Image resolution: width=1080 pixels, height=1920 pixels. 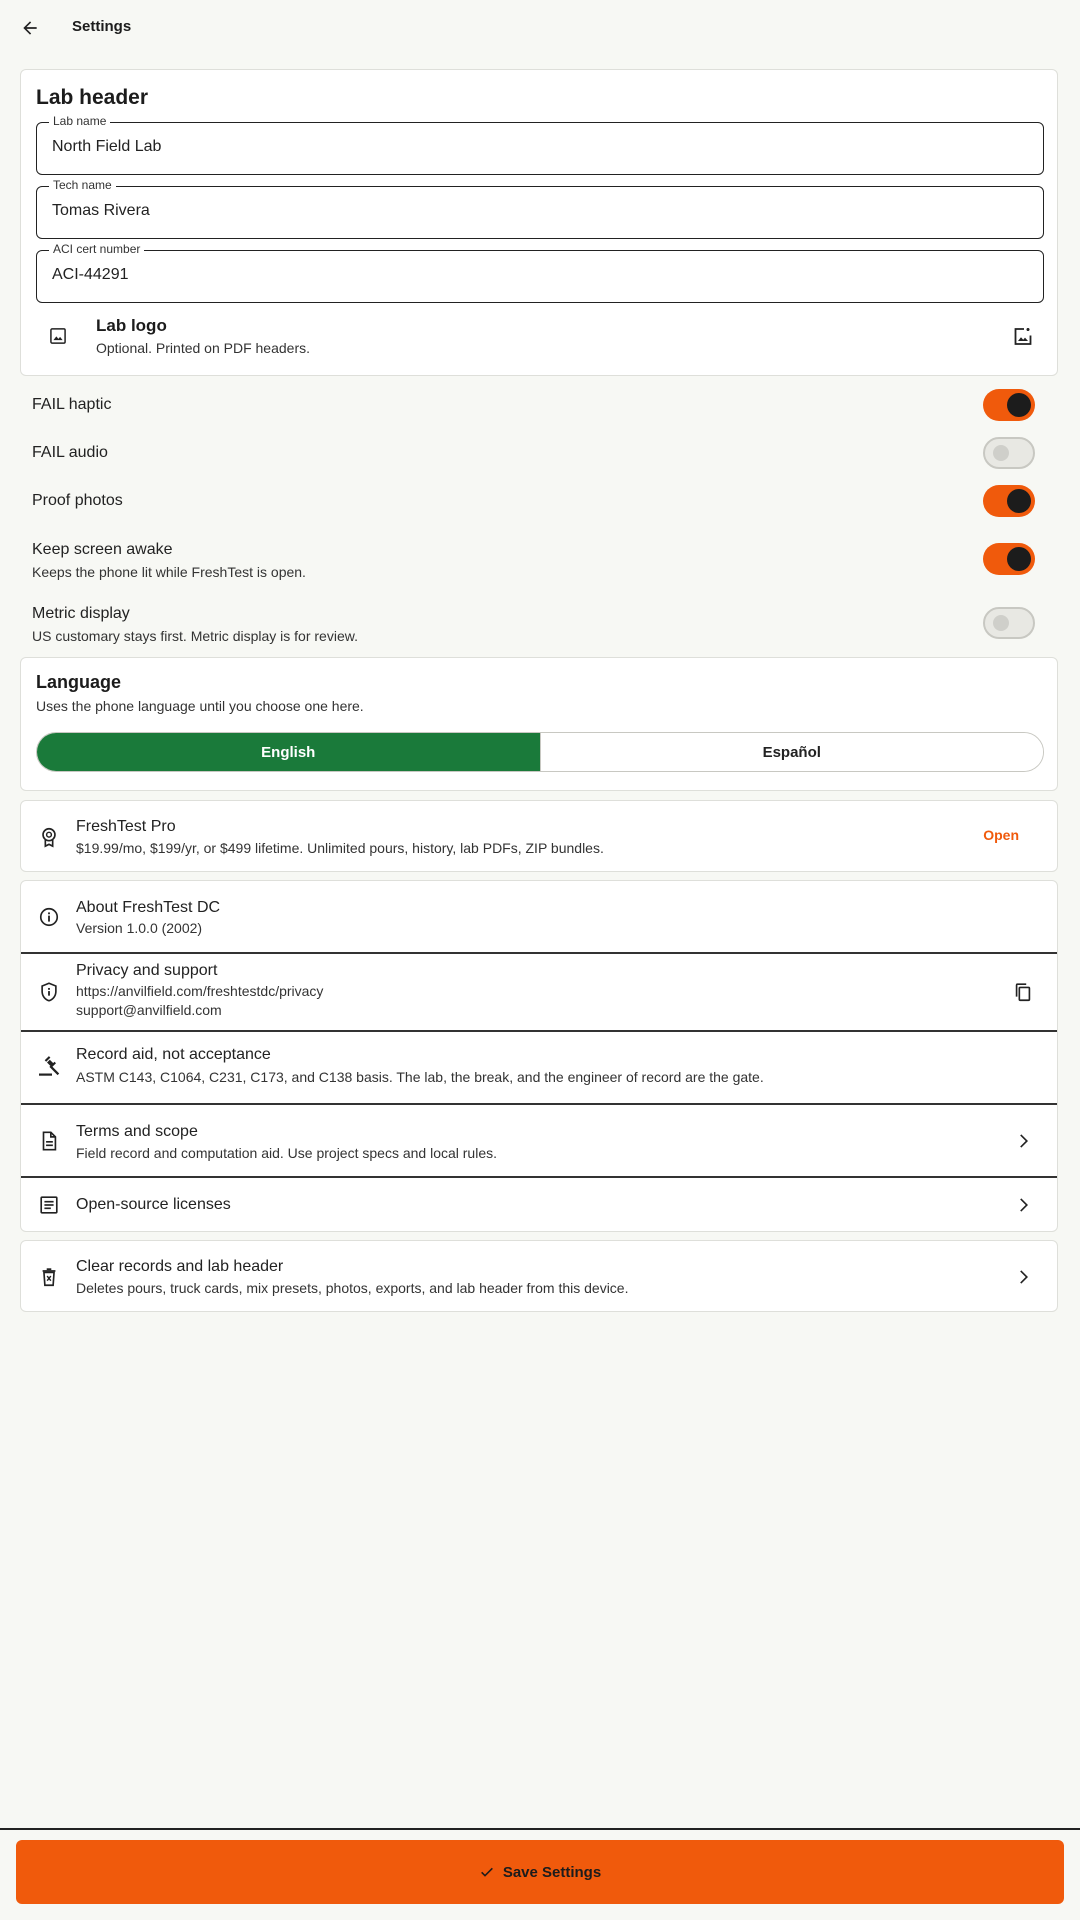 I want to click on badge-icon, so click(x=49, y=837).